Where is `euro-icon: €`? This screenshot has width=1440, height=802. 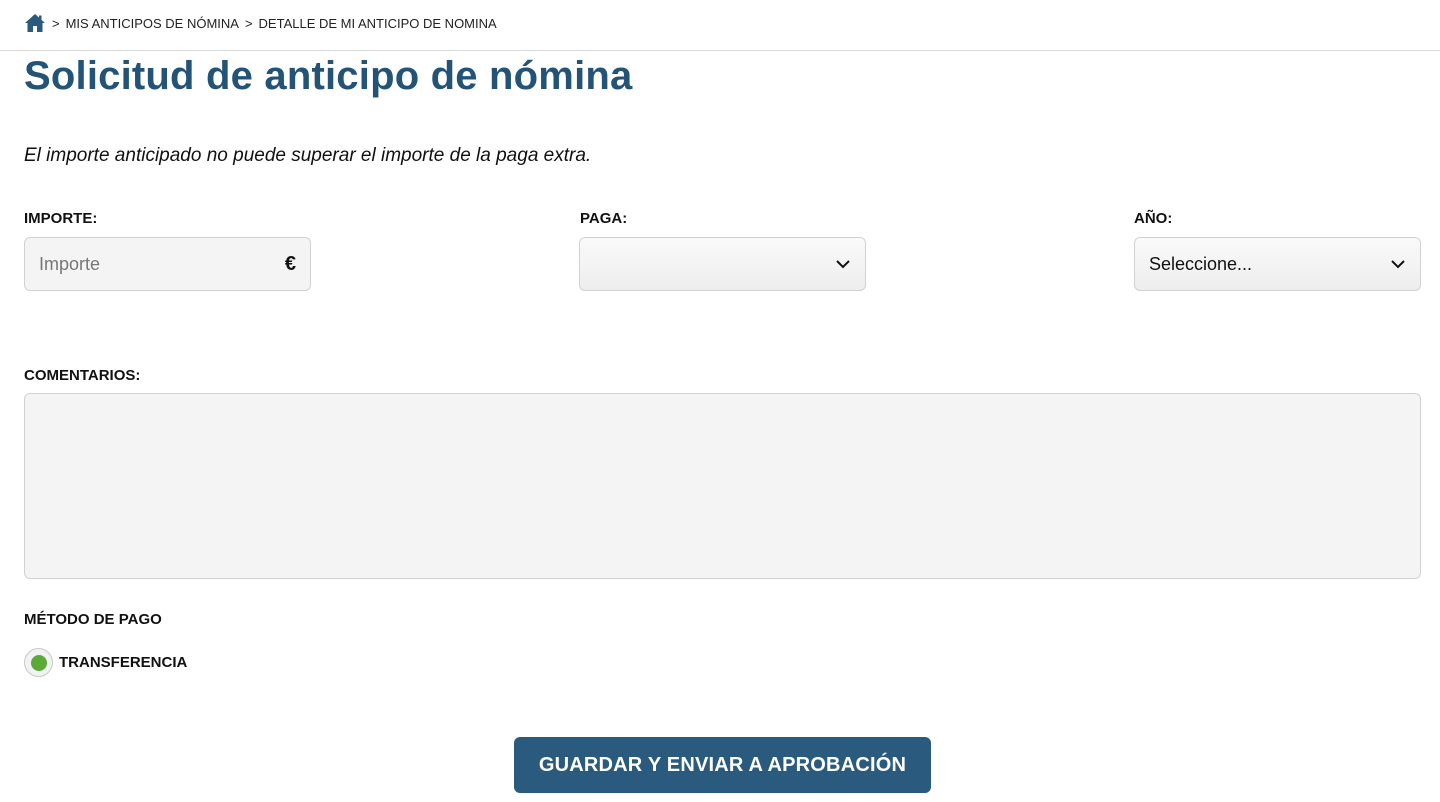 euro-icon: € is located at coordinates (290, 263).